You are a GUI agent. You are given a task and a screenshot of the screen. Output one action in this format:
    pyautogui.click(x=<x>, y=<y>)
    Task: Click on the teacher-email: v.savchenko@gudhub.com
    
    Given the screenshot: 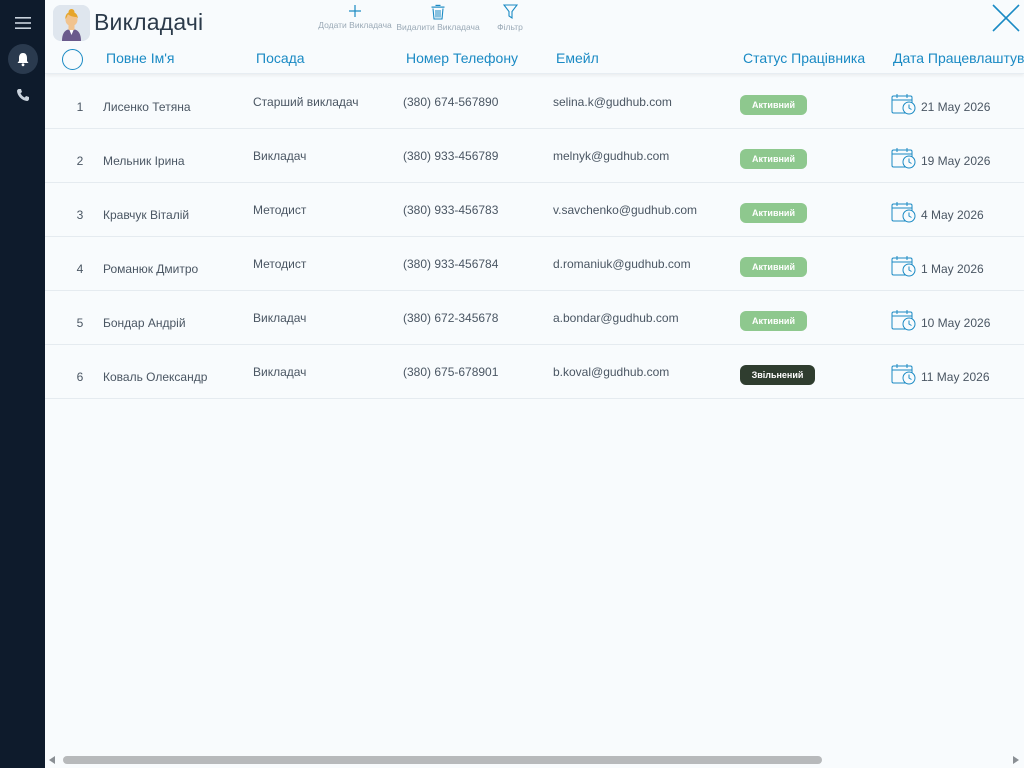 What is the action you would take?
    pyautogui.click(x=625, y=210)
    